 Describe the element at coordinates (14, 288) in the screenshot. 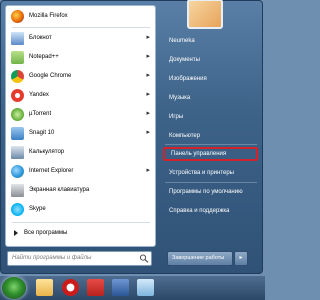

I see `start-button` at that location.